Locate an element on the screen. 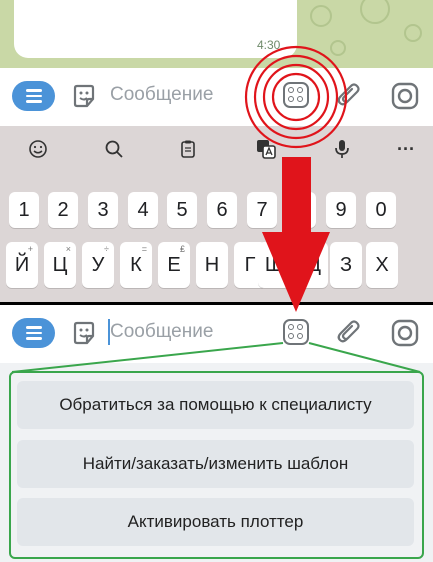 The height and width of the screenshot is (562, 433). key-hint: + is located at coordinates (30, 249).